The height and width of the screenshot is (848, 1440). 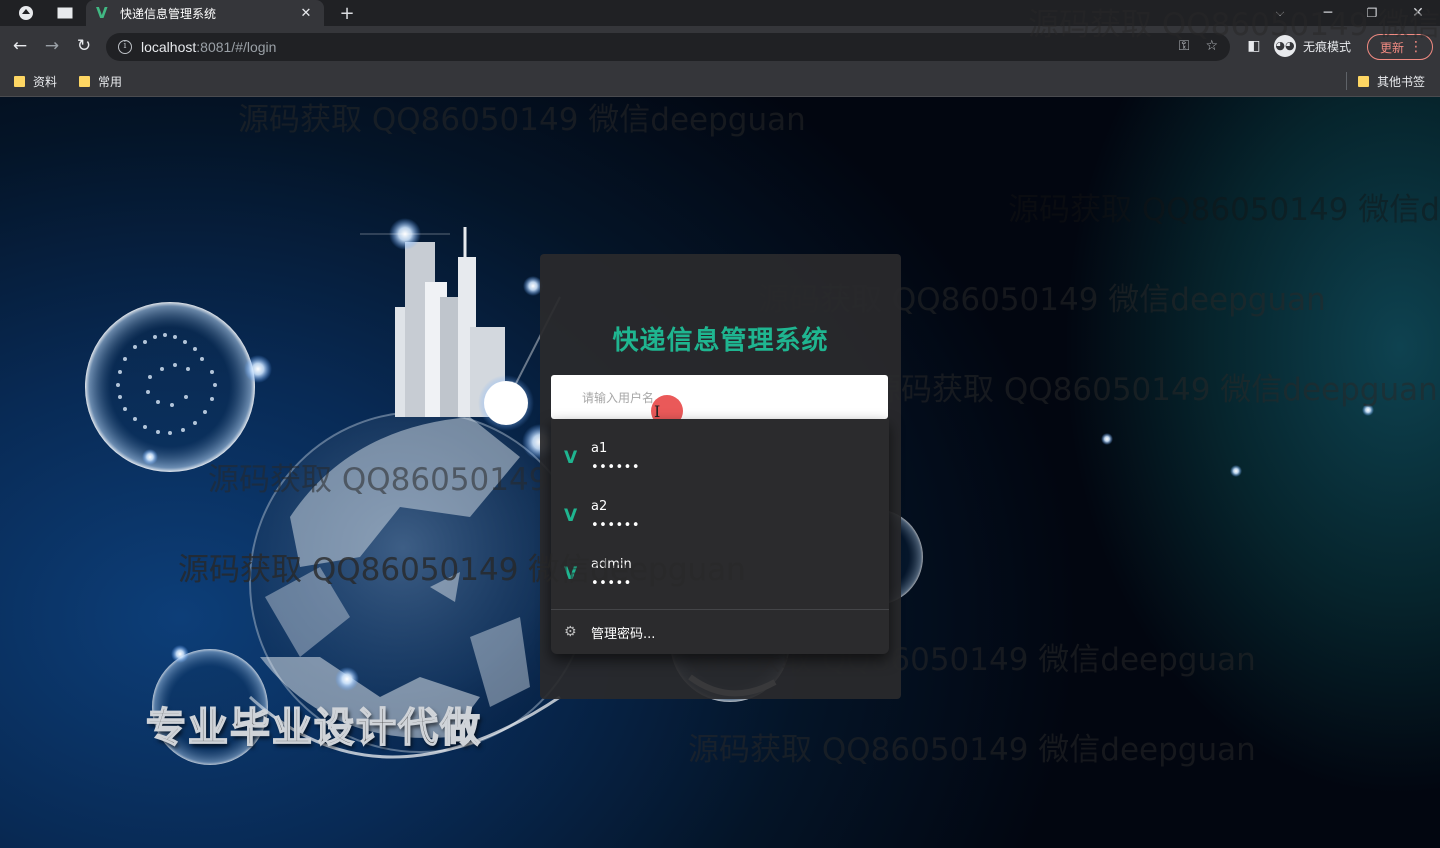 What do you see at coordinates (110, 82) in the screenshot?
I see `bookmark-label: 常用` at bounding box center [110, 82].